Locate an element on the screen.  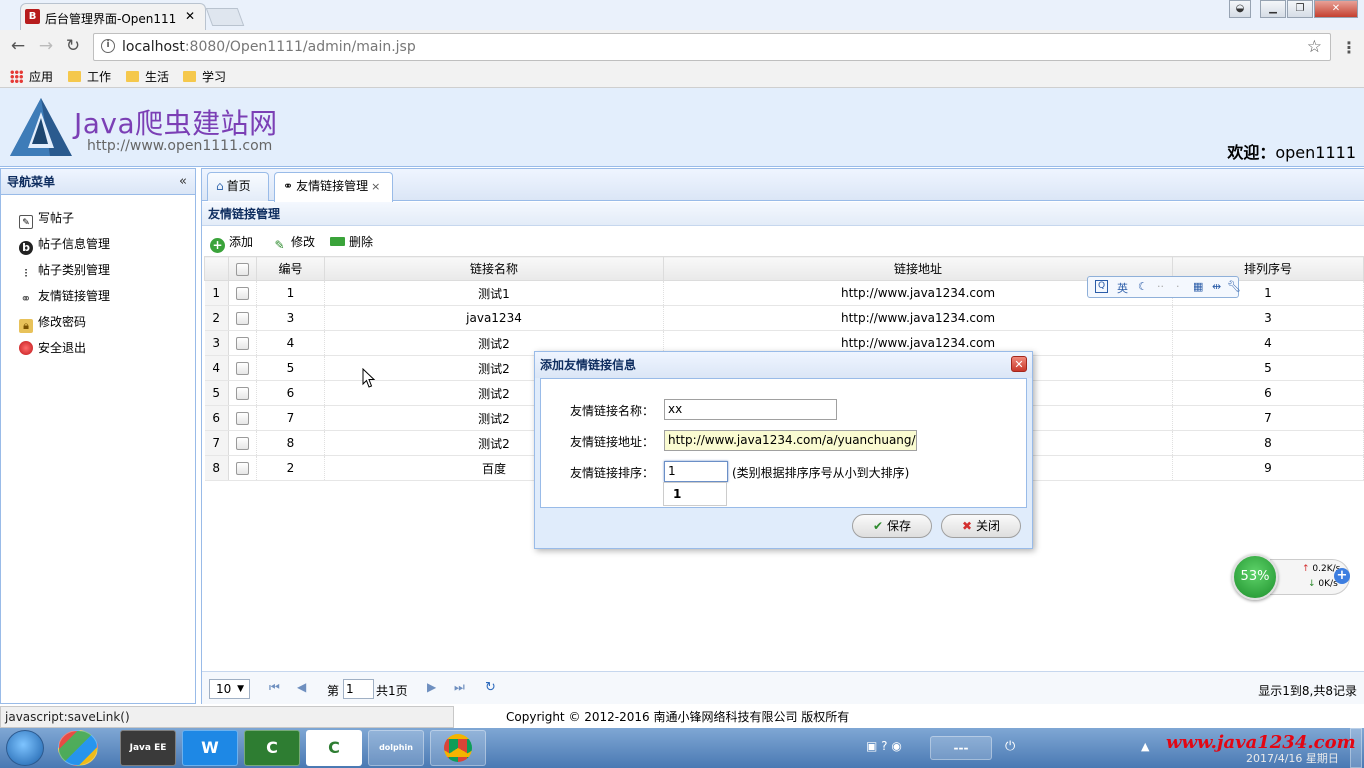
browser-menu-icon: ⋮ is located at coordinates (1349, 47).